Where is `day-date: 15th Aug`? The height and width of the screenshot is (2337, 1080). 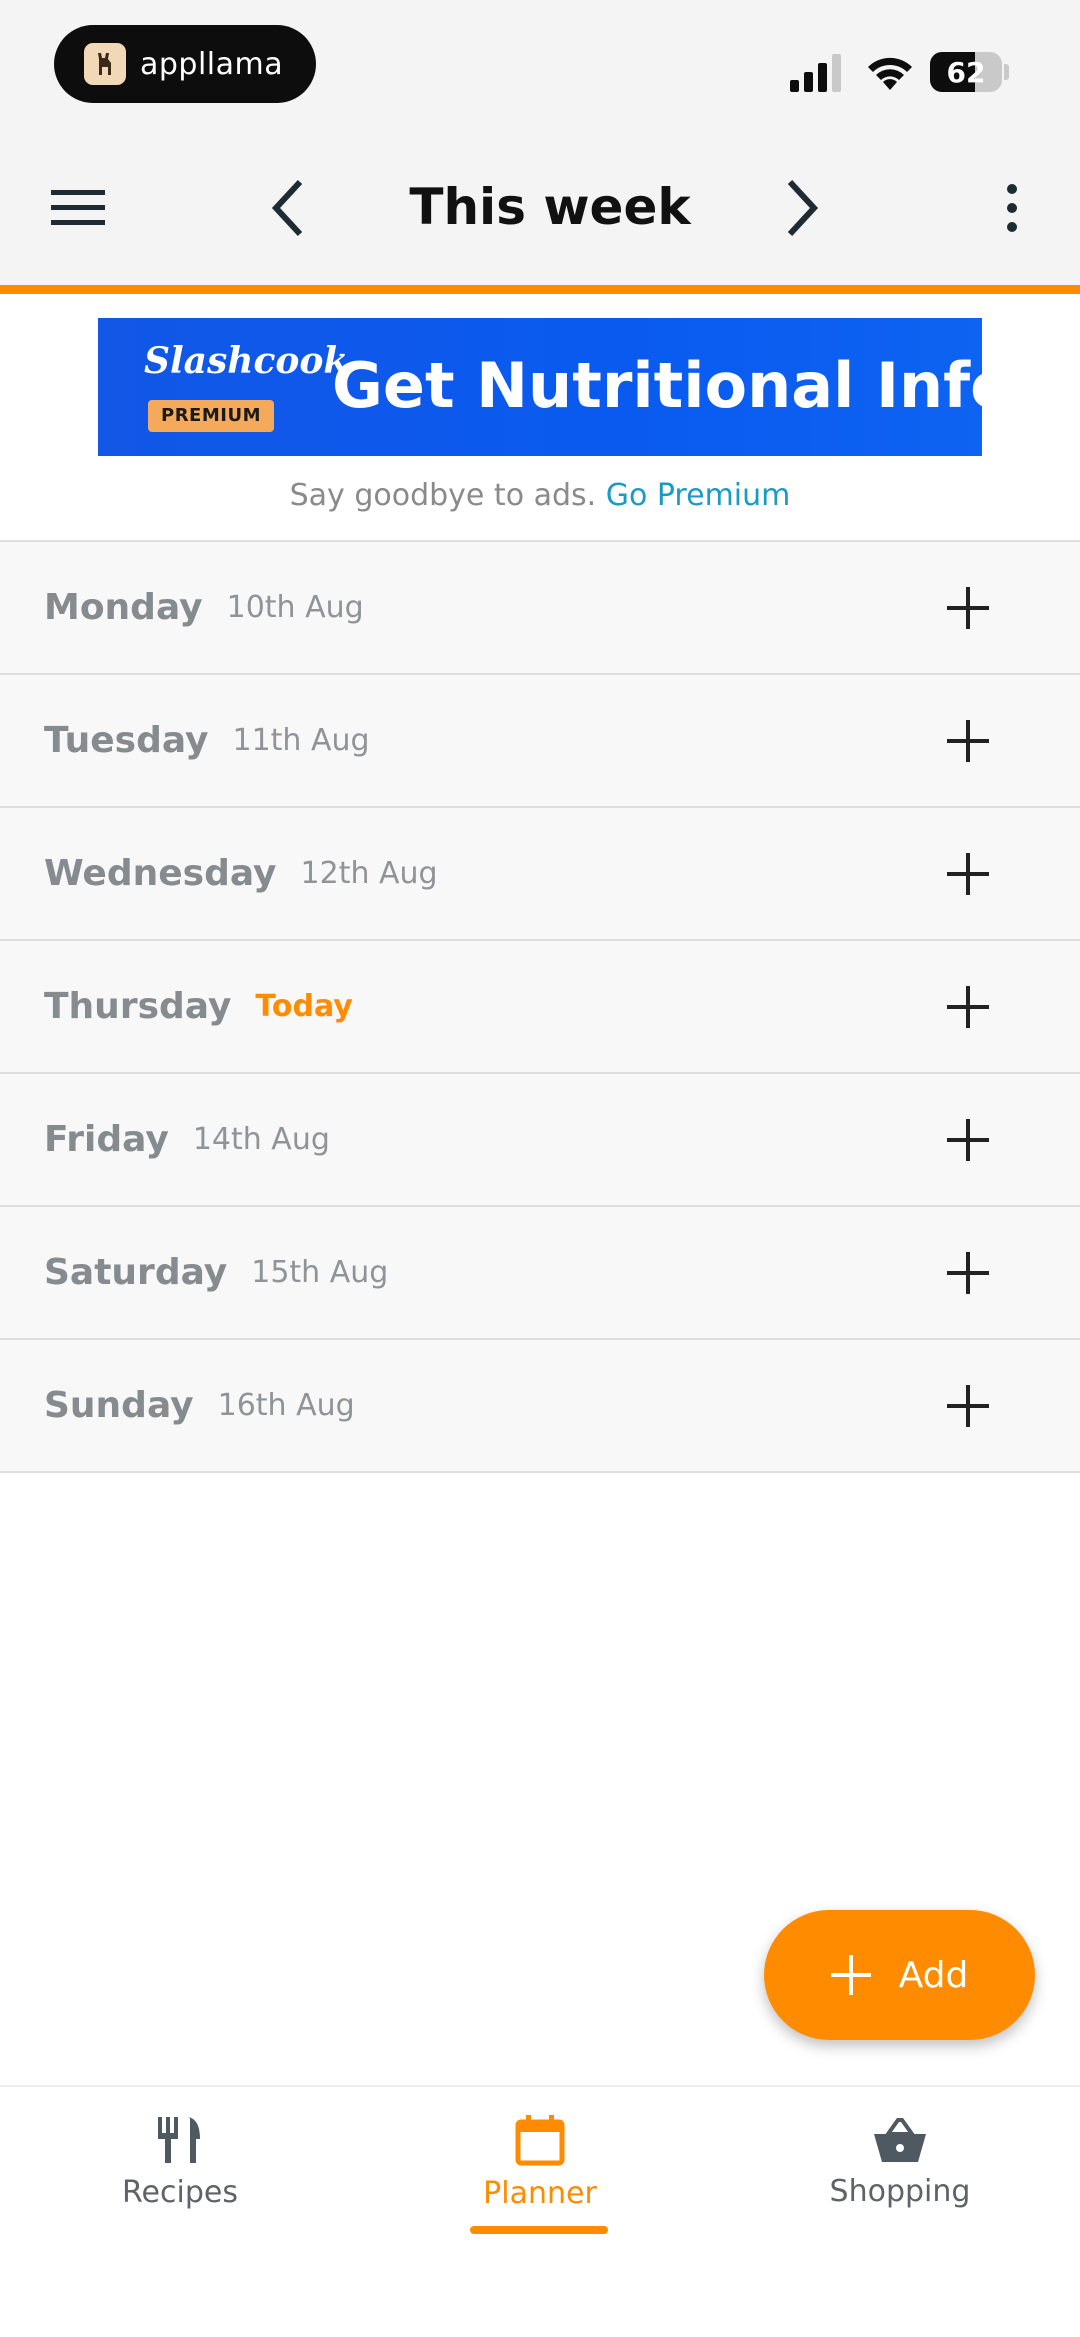 day-date: 15th Aug is located at coordinates (320, 1272).